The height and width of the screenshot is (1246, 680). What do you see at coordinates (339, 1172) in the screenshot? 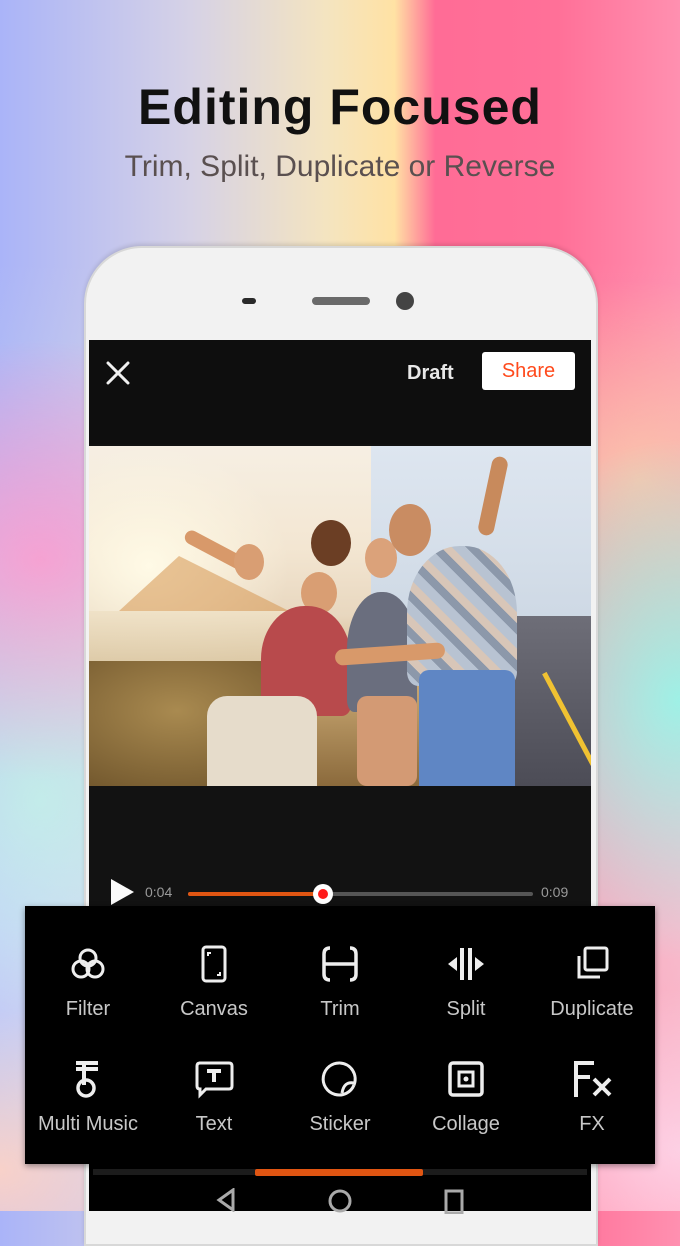
I see `tab-indicator` at bounding box center [339, 1172].